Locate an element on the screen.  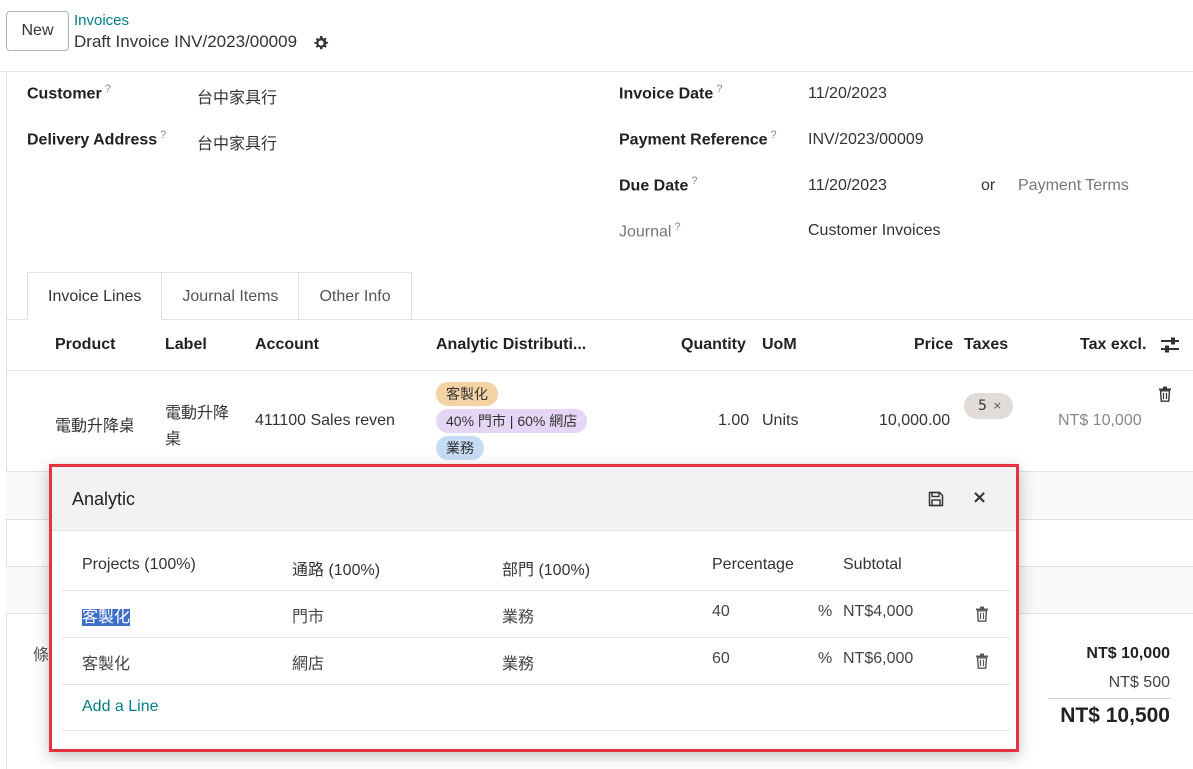
save-icon is located at coordinates (936, 499).